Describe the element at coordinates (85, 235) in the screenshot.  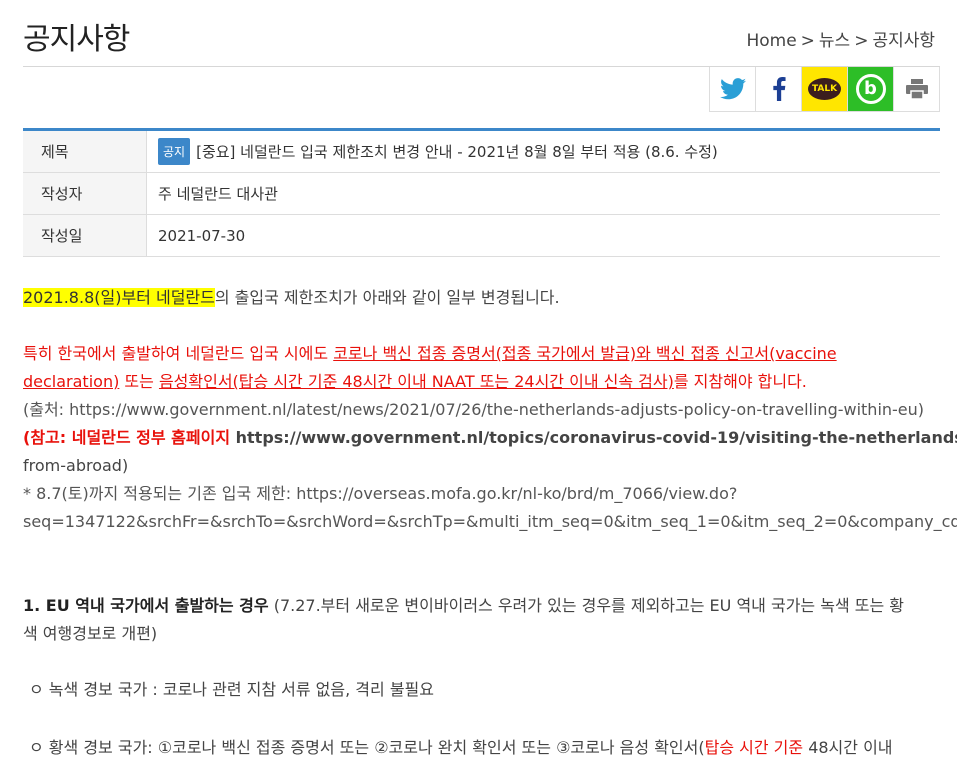
I see `date-label: 작성일` at that location.